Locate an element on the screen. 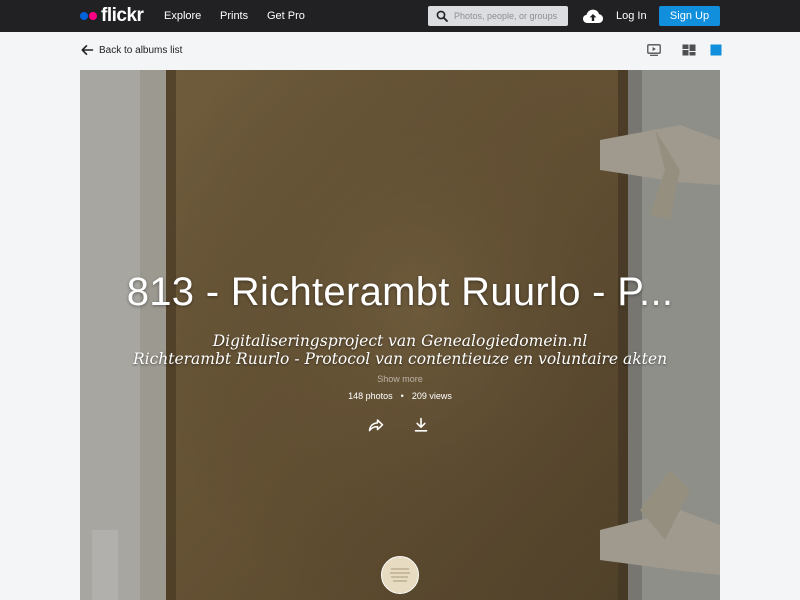 The height and width of the screenshot is (600, 800). back-label: Back to albums list is located at coordinates (141, 50).